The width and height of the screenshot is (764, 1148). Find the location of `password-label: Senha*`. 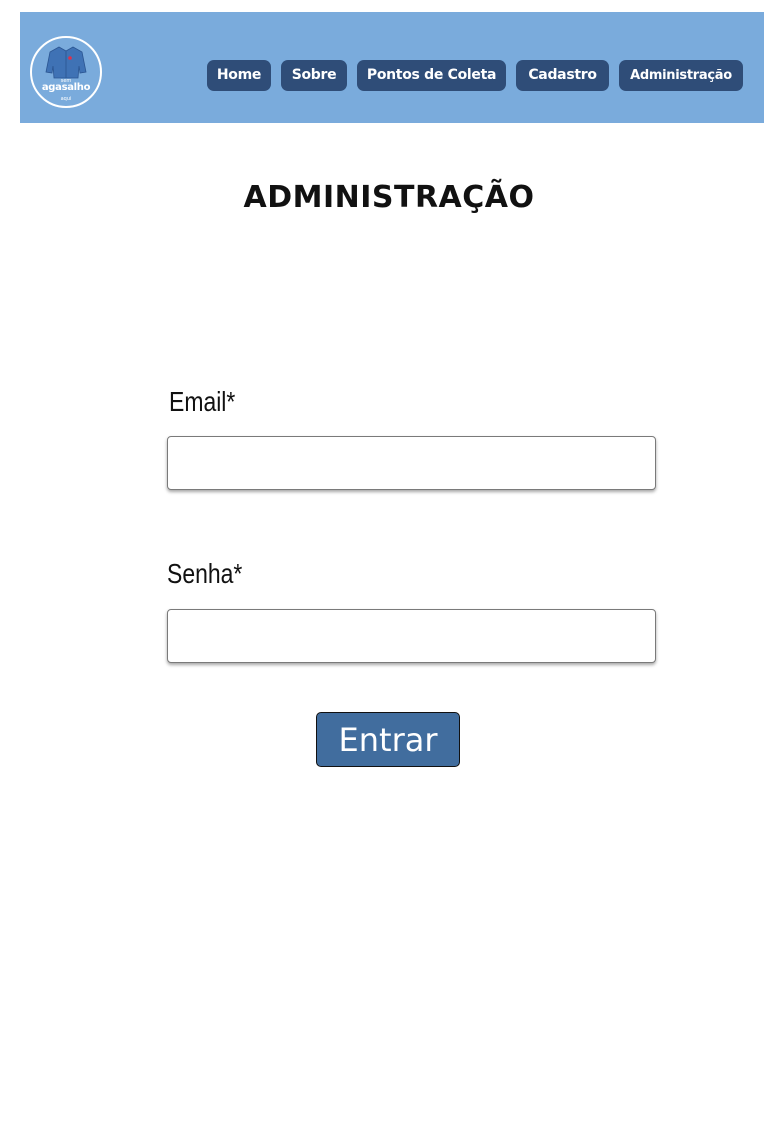

password-label: Senha* is located at coordinates (205, 573).